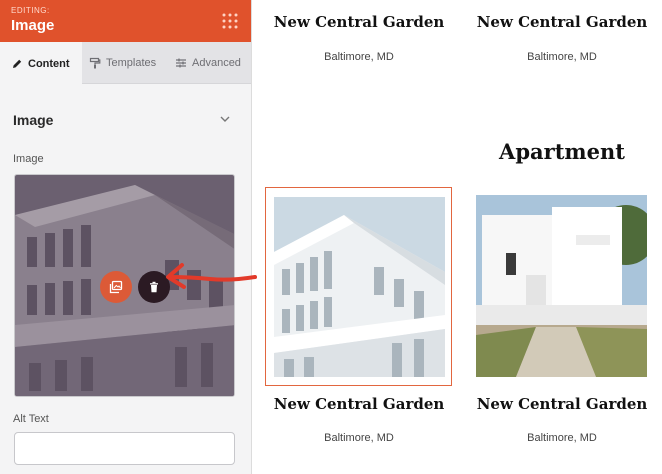  I want to click on building-image, so click(359, 287).